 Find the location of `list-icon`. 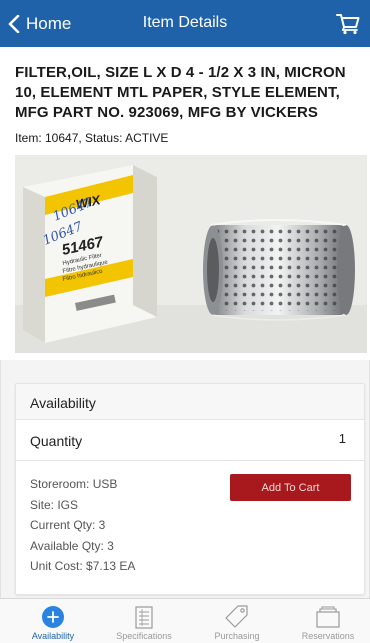

list-icon is located at coordinates (144, 617).